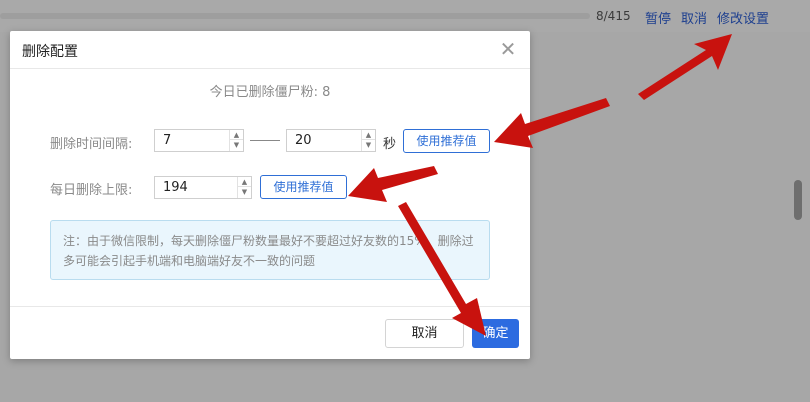 The image size is (810, 402). I want to click on daily-limit-value: 194, so click(175, 187).